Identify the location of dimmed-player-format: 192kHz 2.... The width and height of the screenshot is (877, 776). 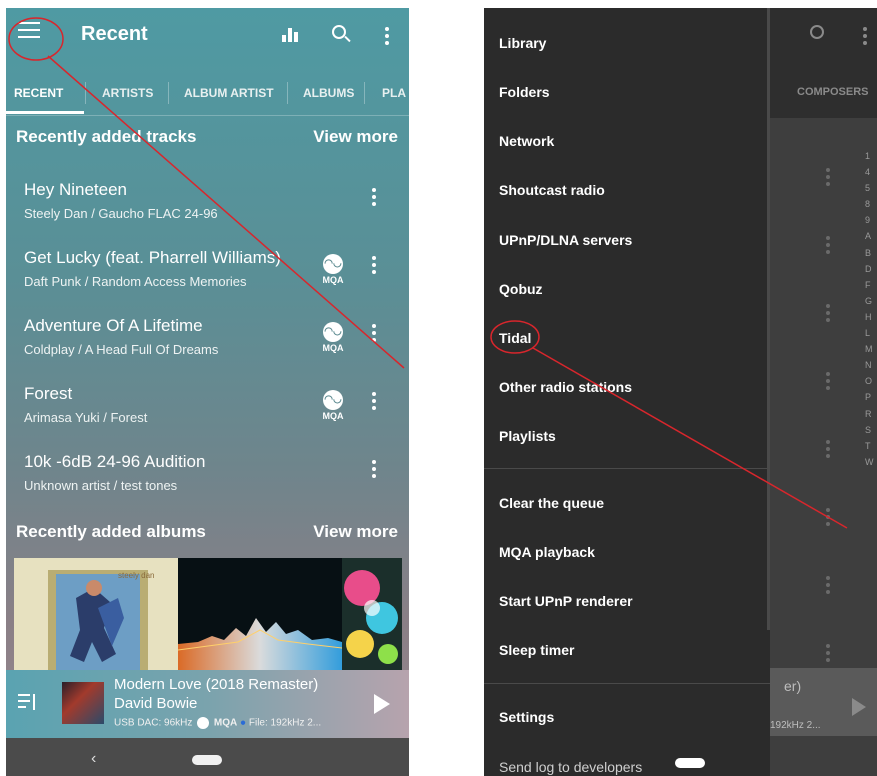
(795, 725).